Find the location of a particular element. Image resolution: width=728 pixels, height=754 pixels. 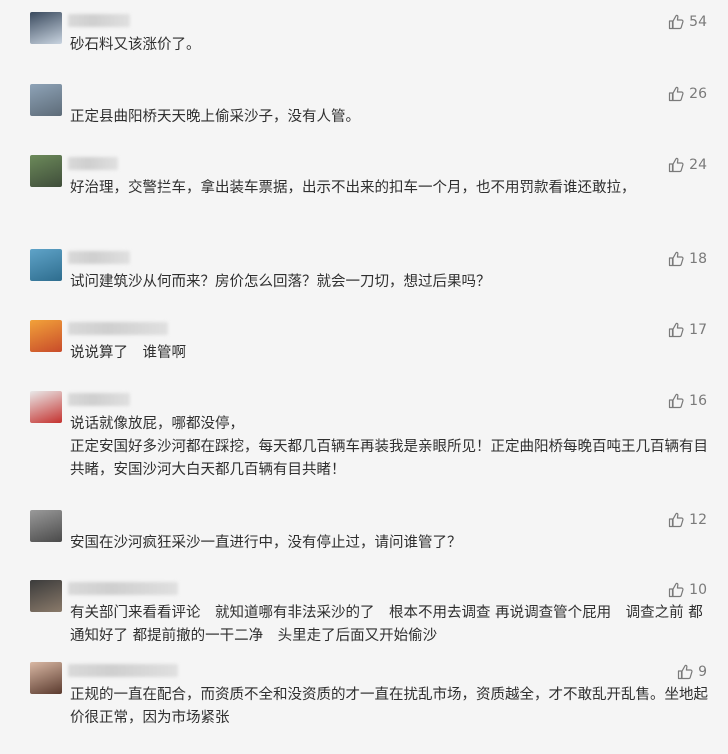

comment-text: 好治理，交警拦车，拿出装车票据，出示不出来的扣车一个月，也不用罚款看谁还敢拉， is located at coordinates (353, 188).